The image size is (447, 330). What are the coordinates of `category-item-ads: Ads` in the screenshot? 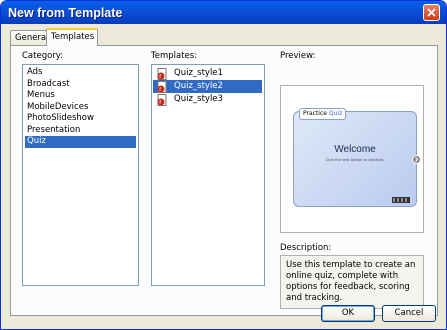 It's located at (80, 73).